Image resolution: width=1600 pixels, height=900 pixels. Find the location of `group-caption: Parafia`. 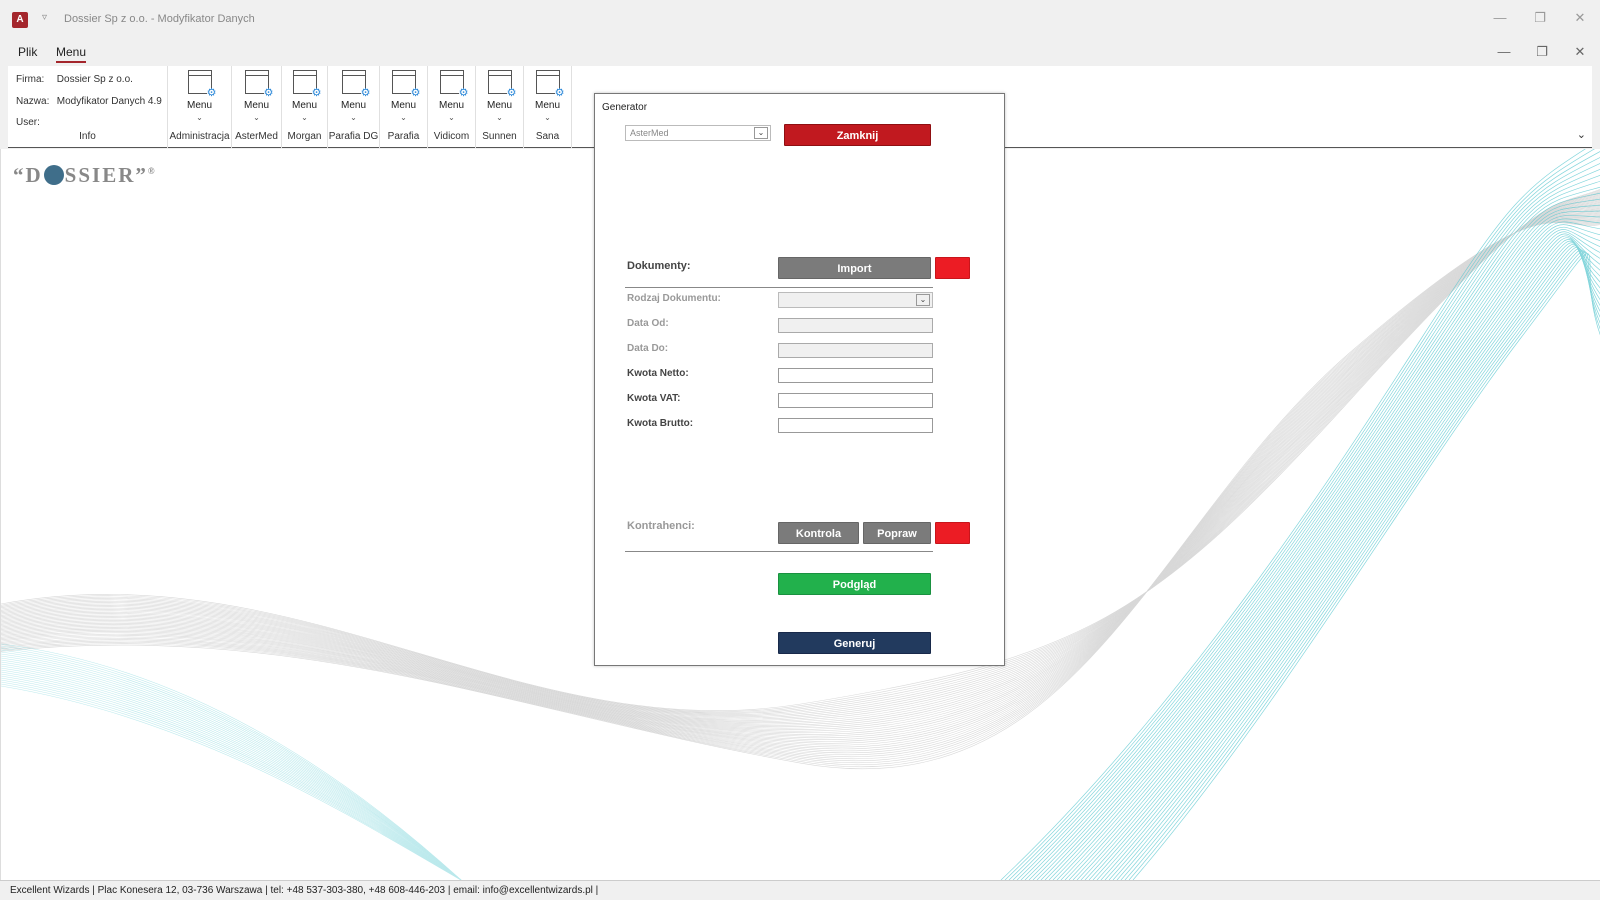

group-caption: Parafia is located at coordinates (403, 136).